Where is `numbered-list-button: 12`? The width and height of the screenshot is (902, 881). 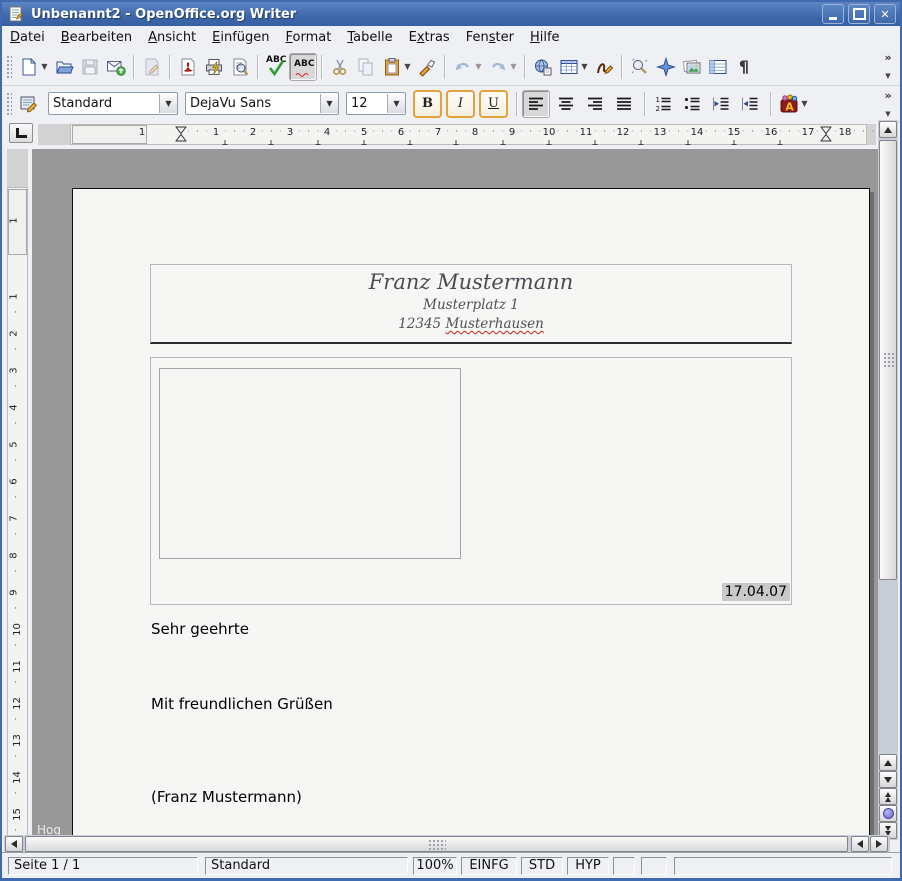 numbered-list-button: 12 is located at coordinates (663, 104).